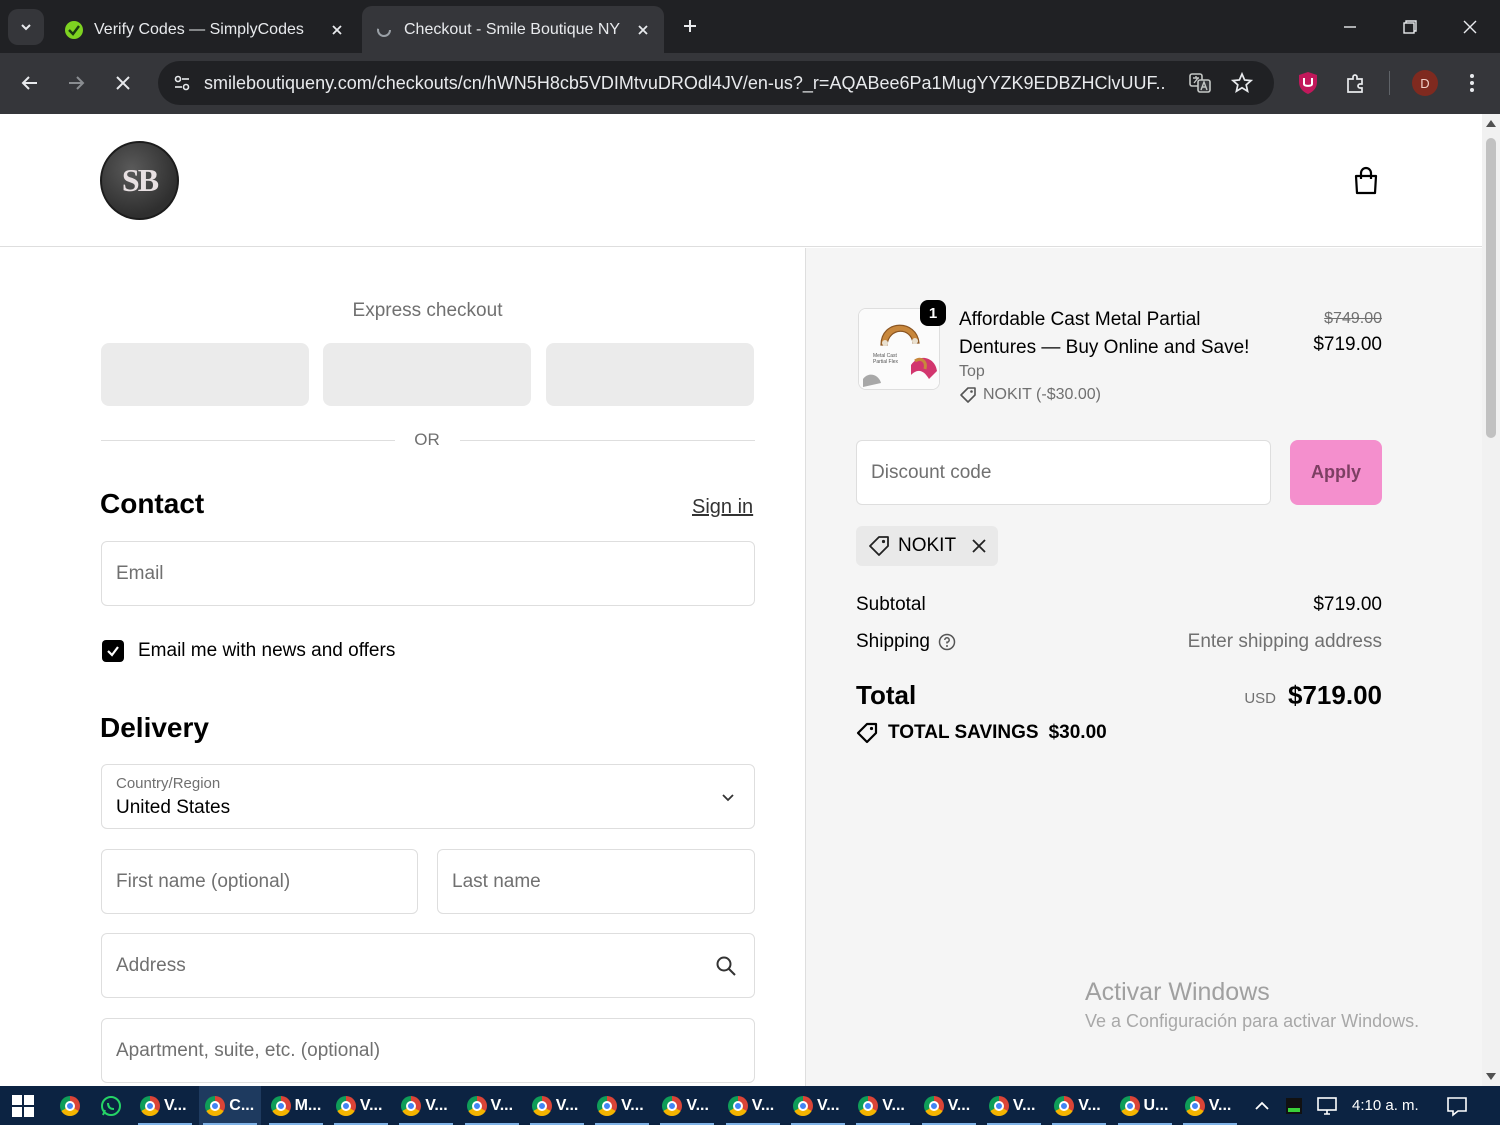  What do you see at coordinates (1457, 1105) in the screenshot?
I see `notifications-icon` at bounding box center [1457, 1105].